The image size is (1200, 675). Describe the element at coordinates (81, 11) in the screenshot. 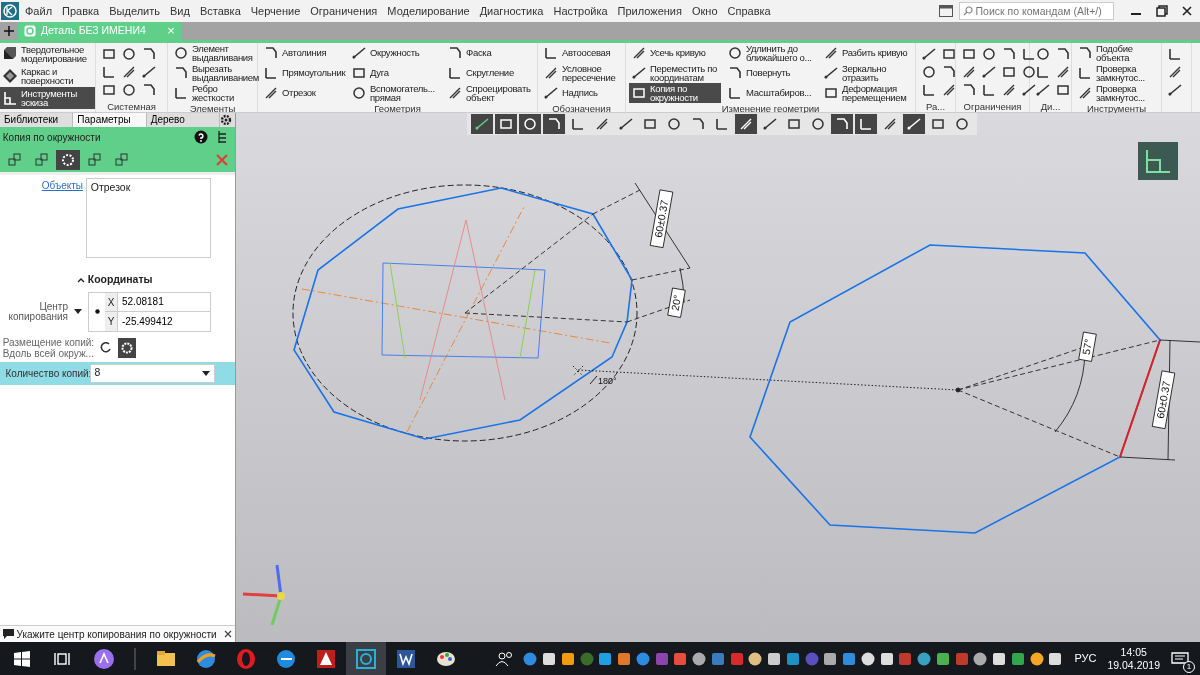

I see `menu-item: Правка` at that location.